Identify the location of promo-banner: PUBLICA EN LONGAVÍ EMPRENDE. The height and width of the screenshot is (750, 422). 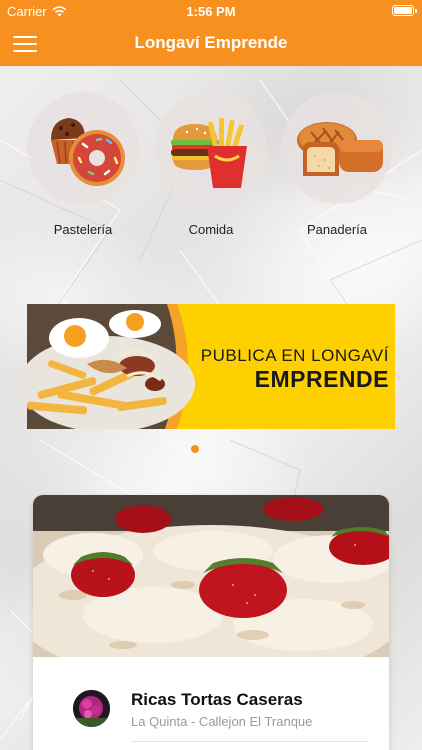
(211, 366).